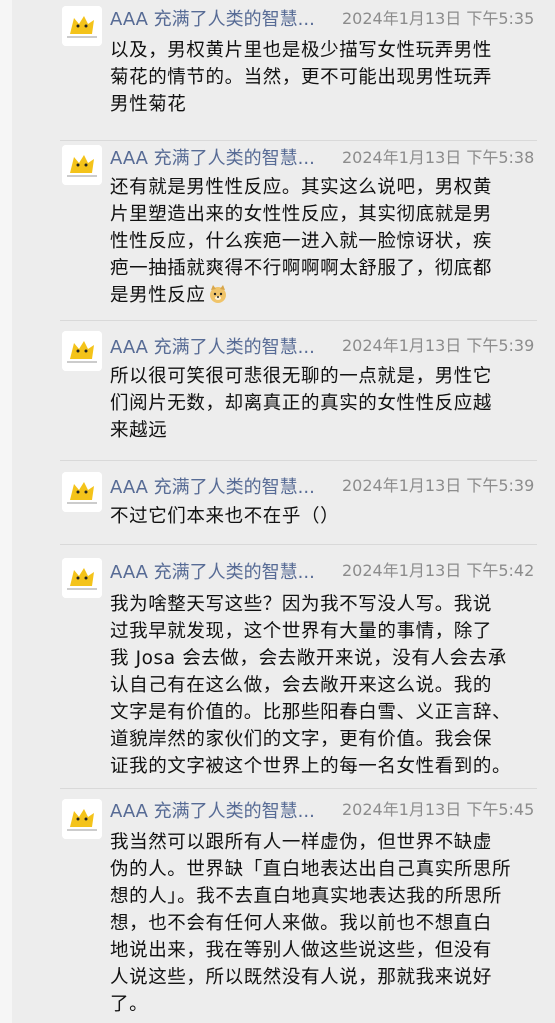 The height and width of the screenshot is (1023, 555). Describe the element at coordinates (148, 104) in the screenshot. I see `message-line: 男性菊花` at that location.